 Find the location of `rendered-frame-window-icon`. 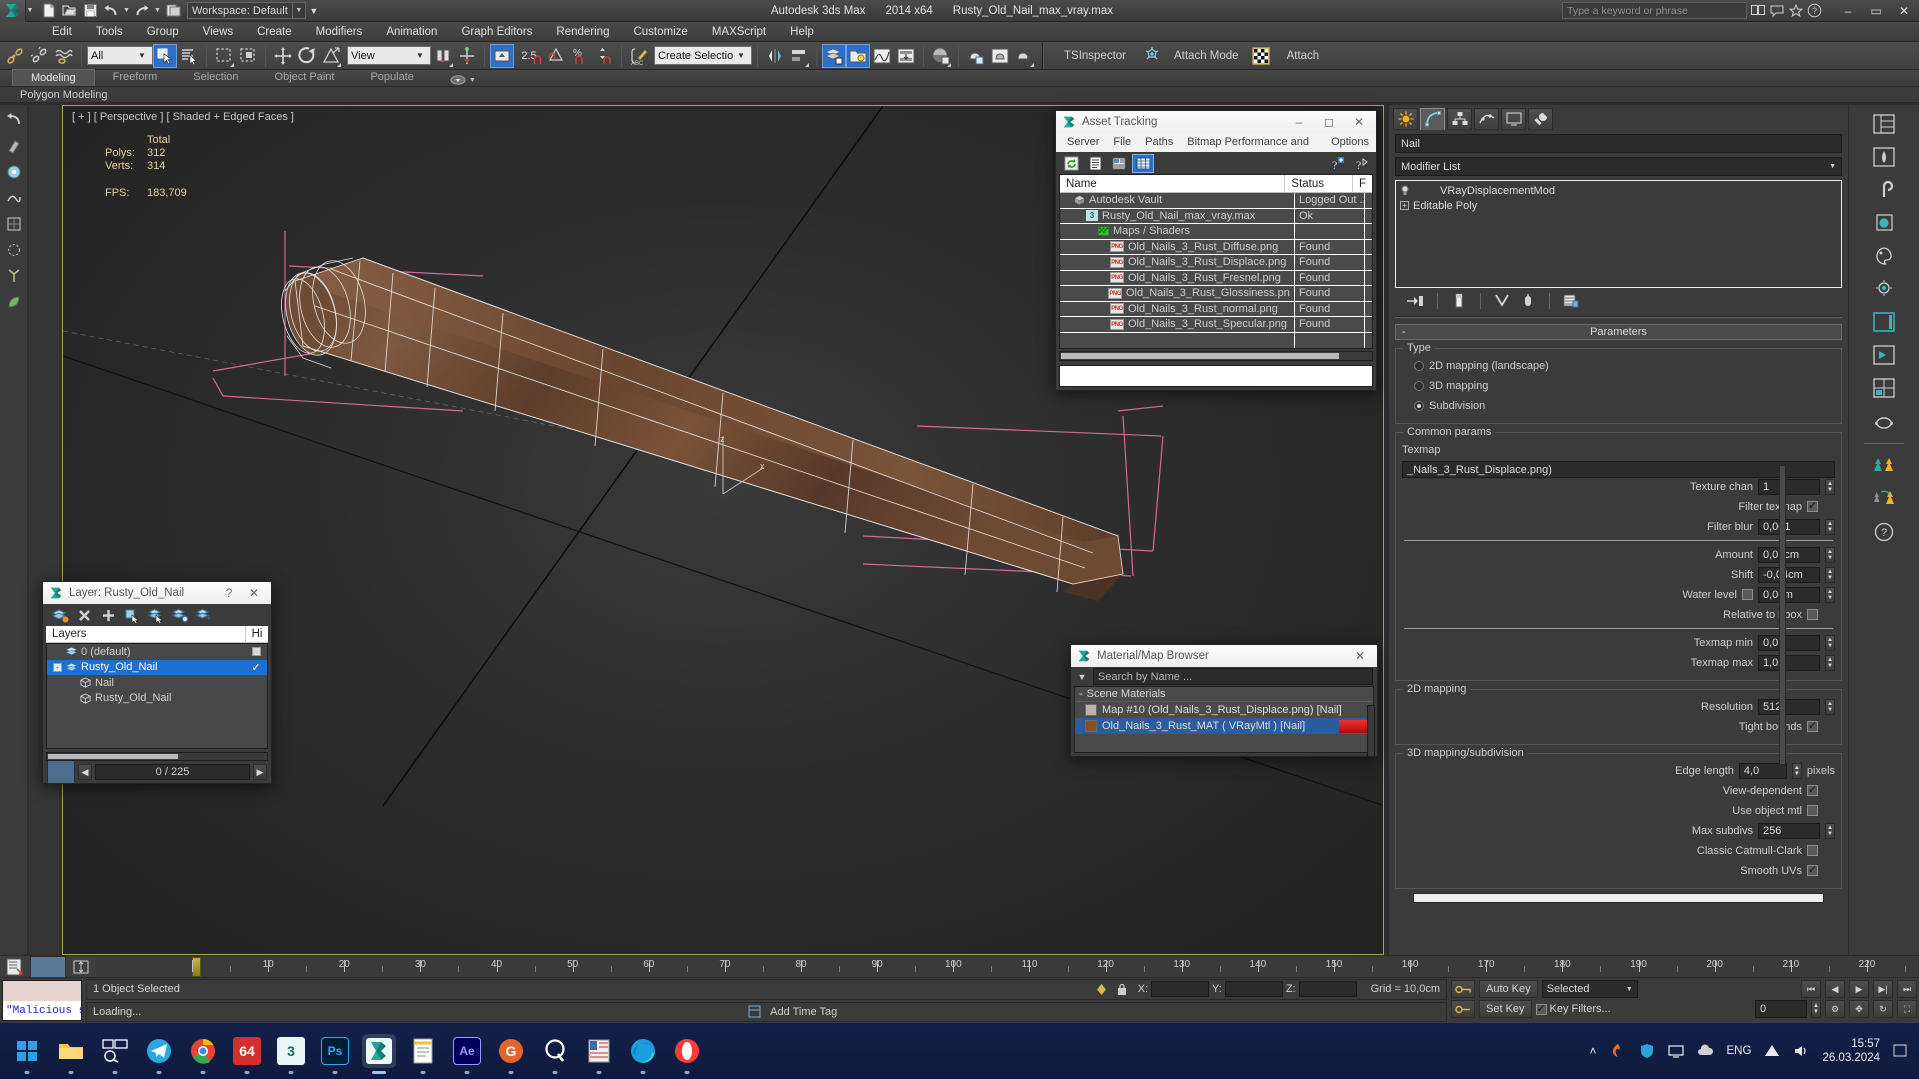

rendered-frame-window-icon is located at coordinates (1000, 56).